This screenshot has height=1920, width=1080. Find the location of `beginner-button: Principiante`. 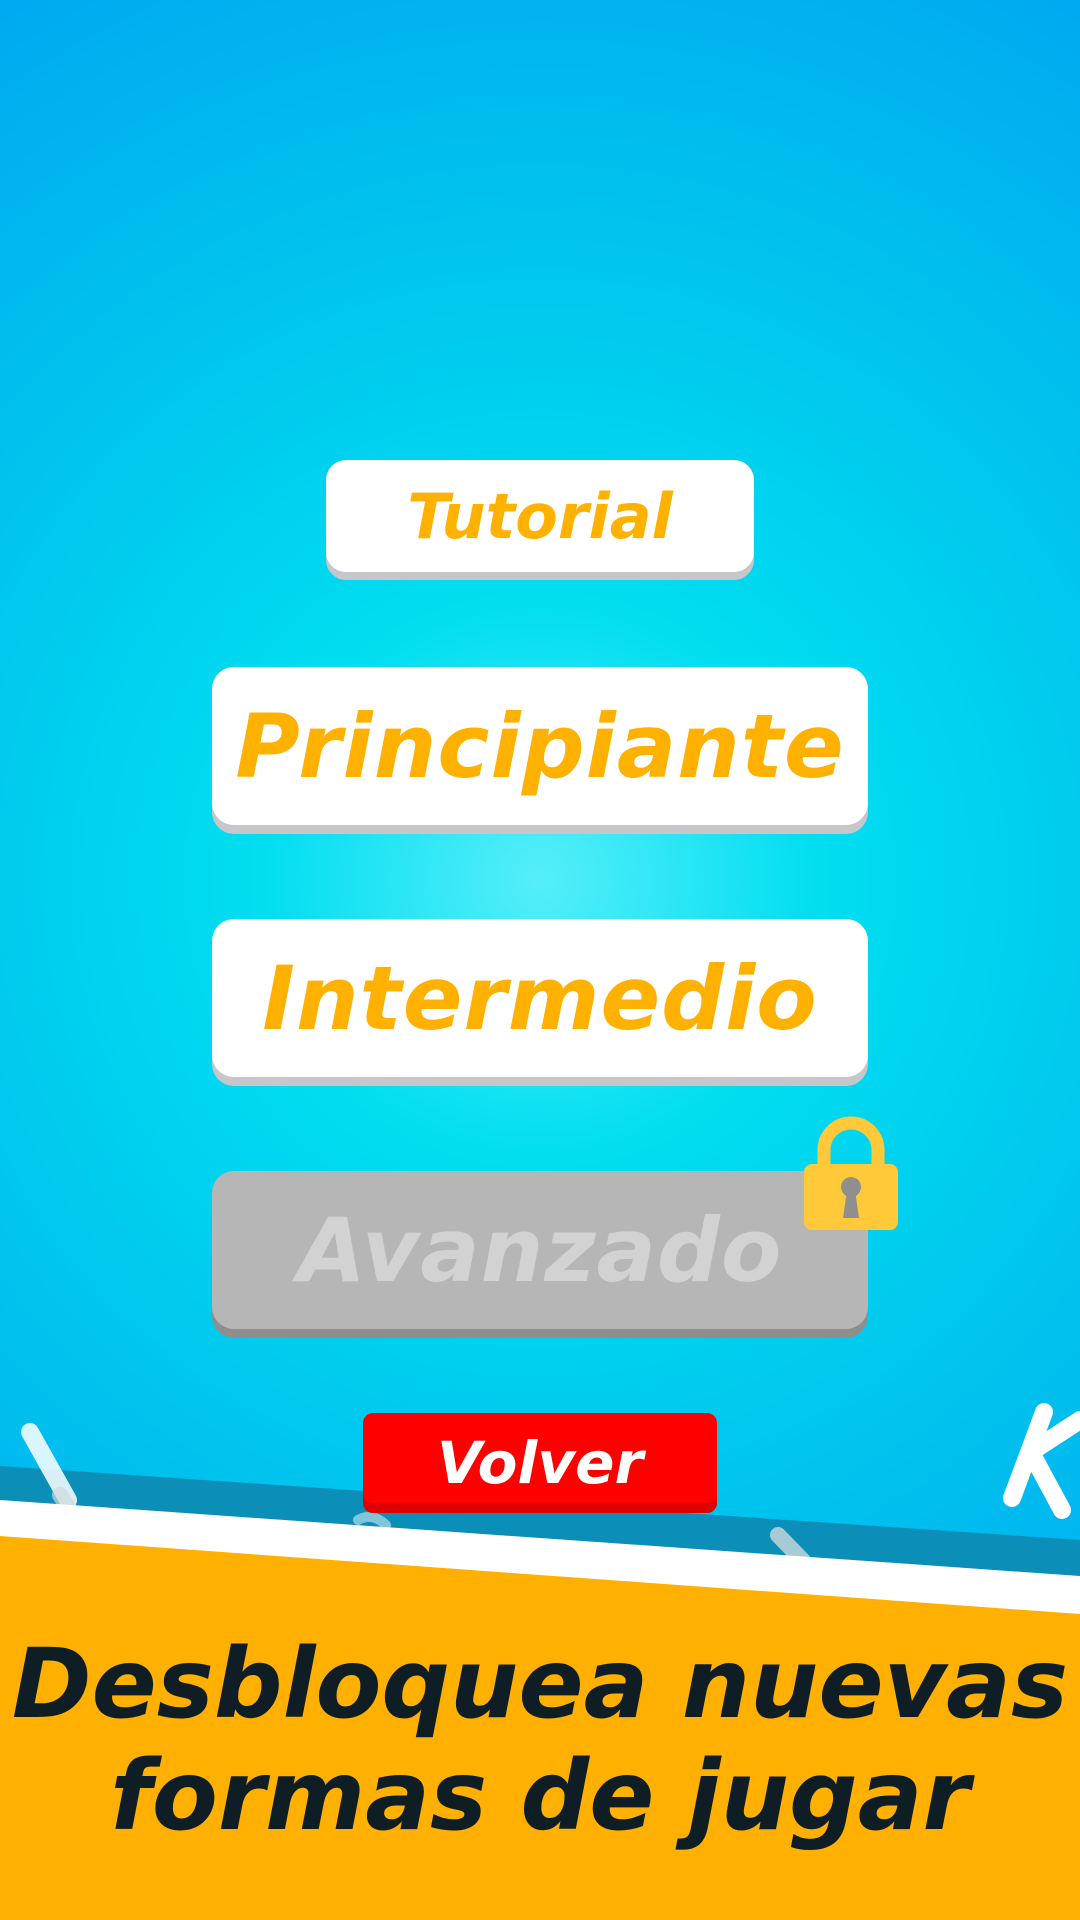

beginner-button: Principiante is located at coordinates (540, 746).